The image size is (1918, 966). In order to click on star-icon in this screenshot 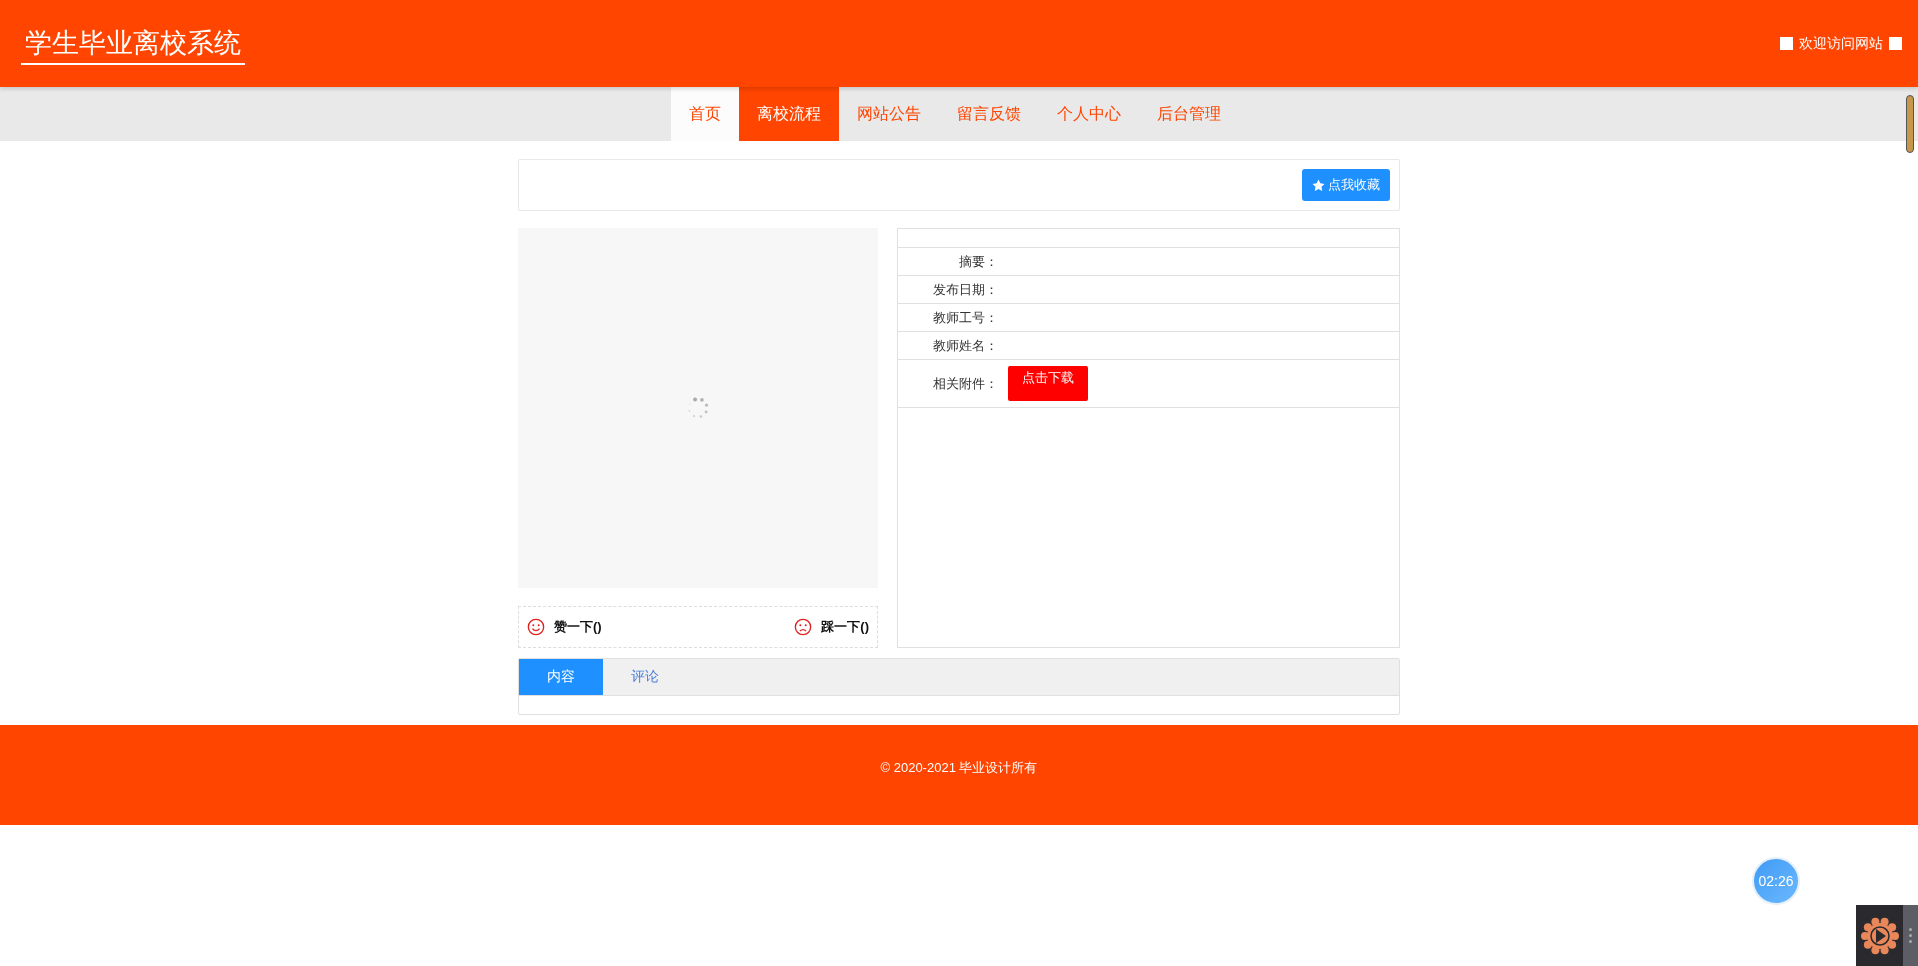, I will do `click(1318, 185)`.